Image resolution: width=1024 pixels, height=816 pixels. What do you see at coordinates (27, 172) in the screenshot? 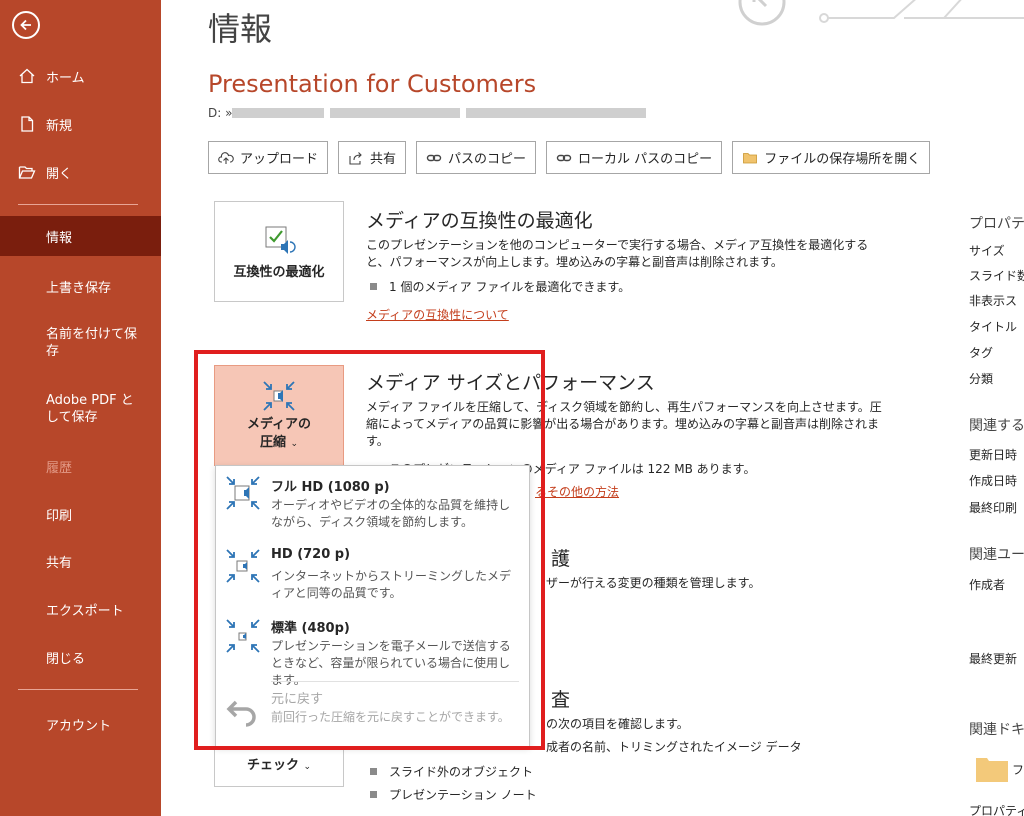
I see `open-folder-icon` at bounding box center [27, 172].